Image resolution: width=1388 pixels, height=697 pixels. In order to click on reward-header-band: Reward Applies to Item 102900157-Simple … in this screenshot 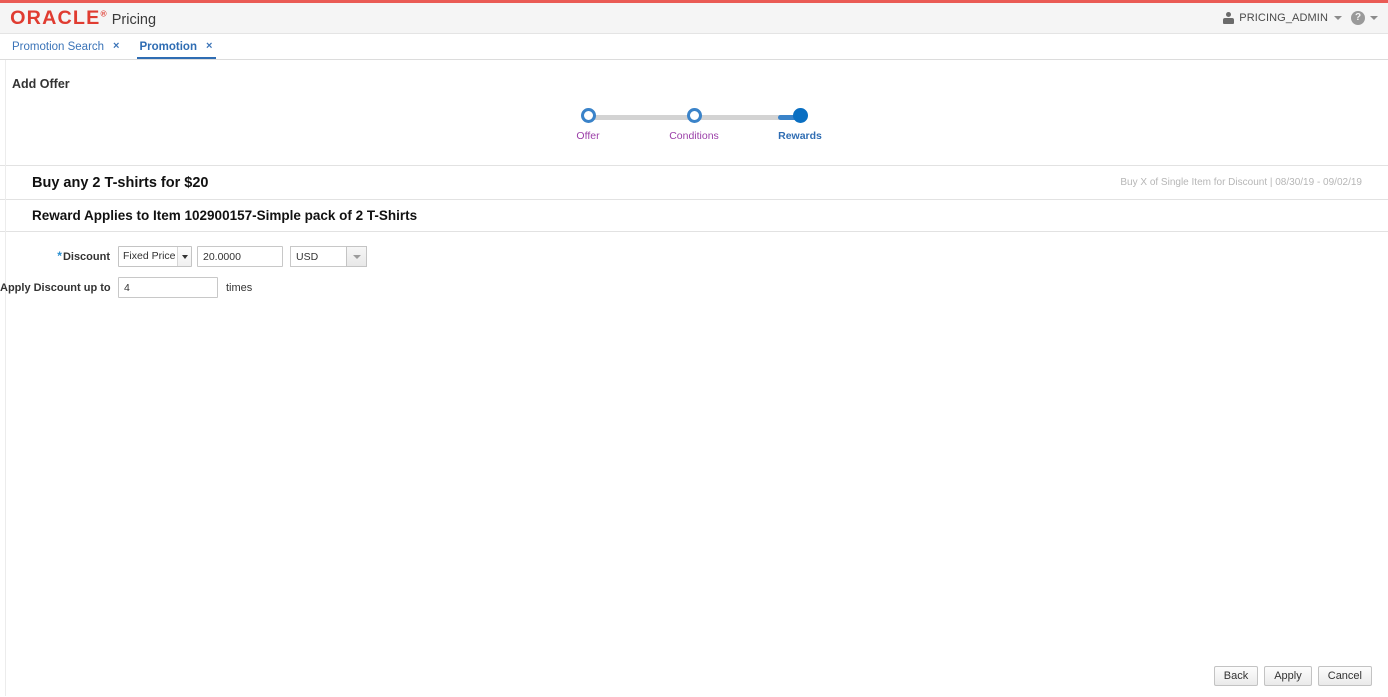, I will do `click(694, 215)`.